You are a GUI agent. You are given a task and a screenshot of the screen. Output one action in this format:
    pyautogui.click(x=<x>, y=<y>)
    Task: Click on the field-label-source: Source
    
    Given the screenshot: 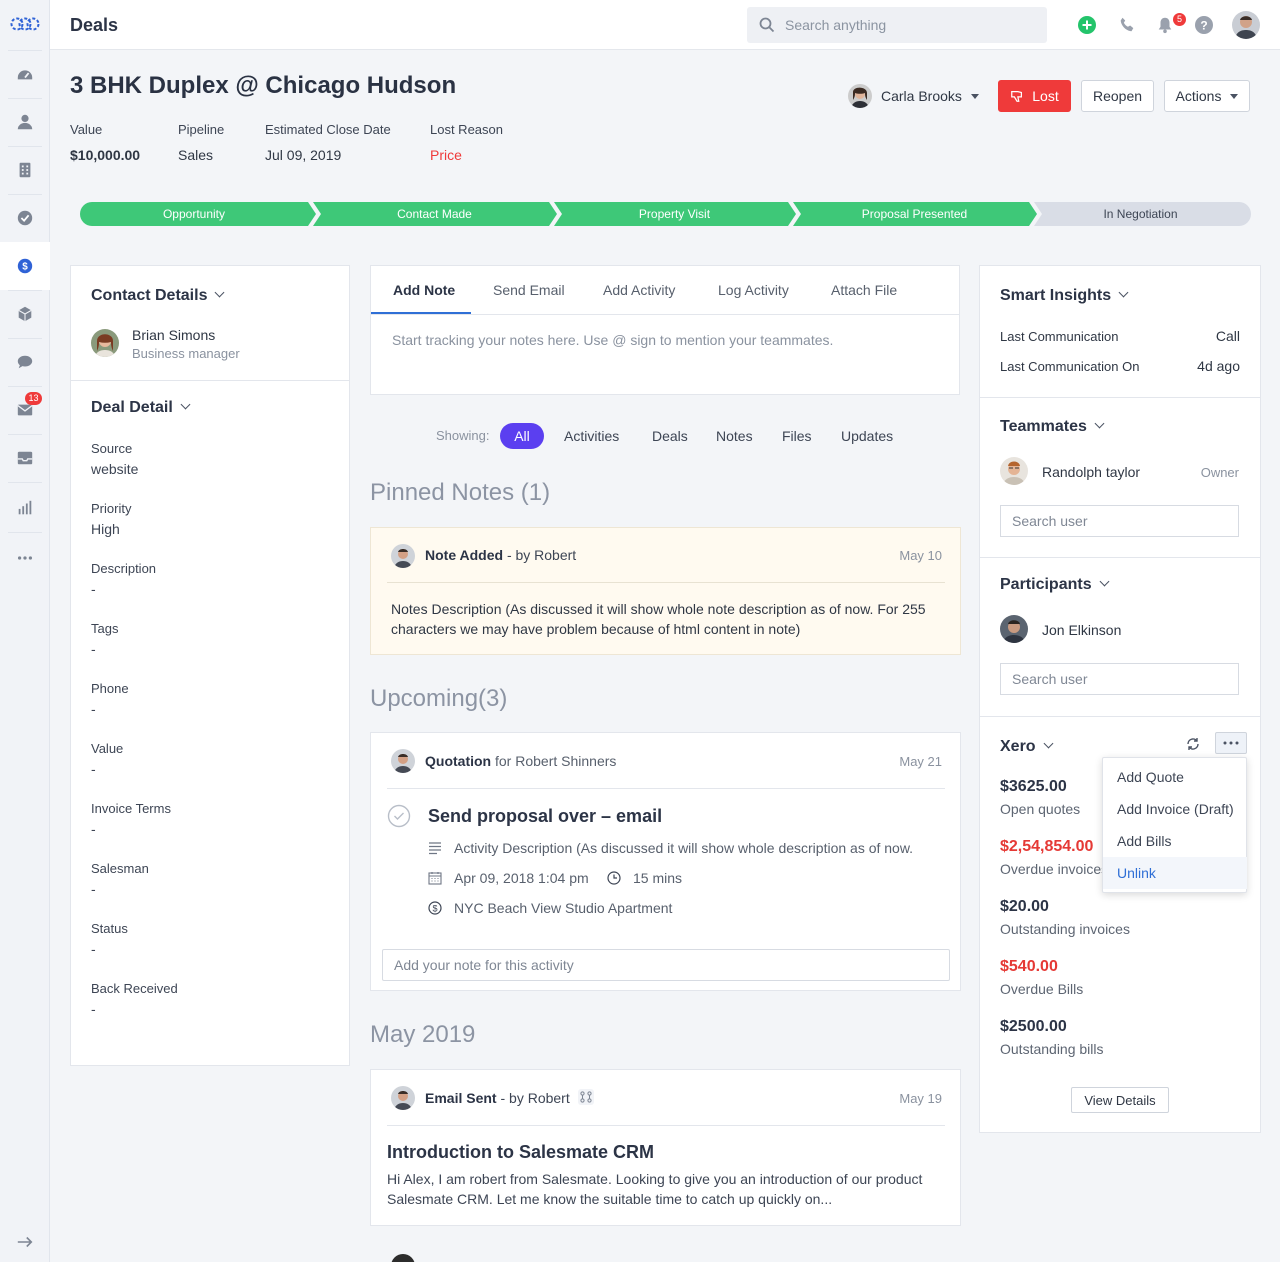 What is the action you would take?
    pyautogui.click(x=112, y=448)
    